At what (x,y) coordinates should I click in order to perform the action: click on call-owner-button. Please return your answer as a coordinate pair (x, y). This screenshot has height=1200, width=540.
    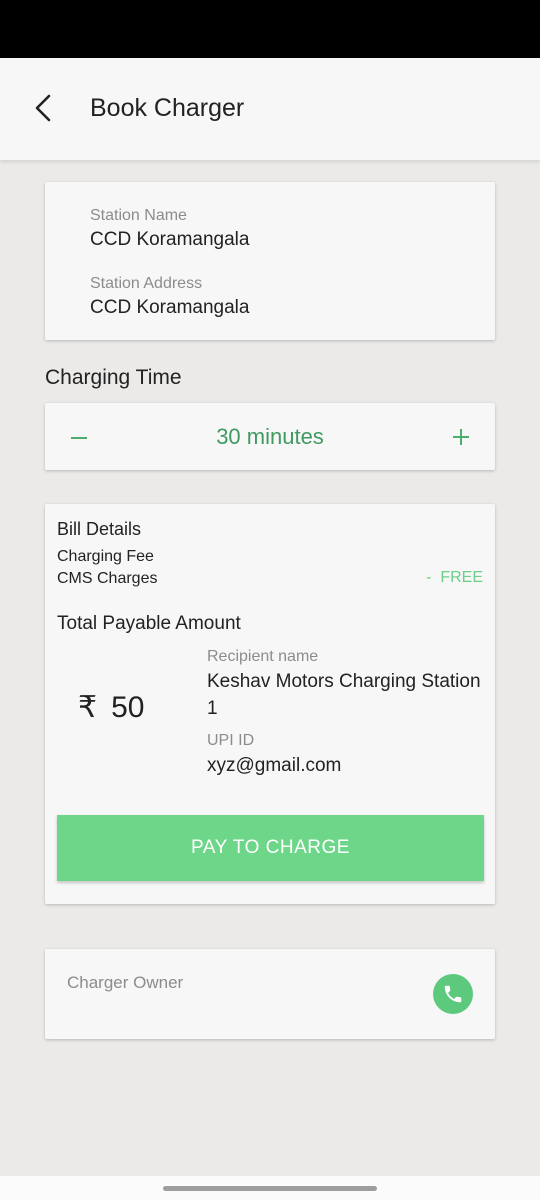
    Looking at the image, I should click on (453, 994).